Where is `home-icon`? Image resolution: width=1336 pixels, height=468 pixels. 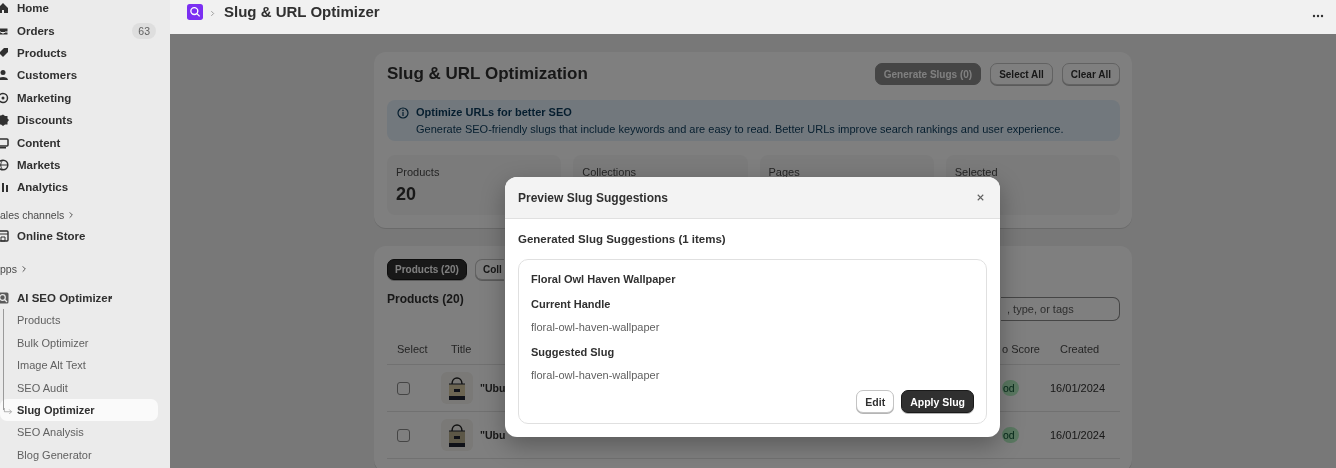
home-icon is located at coordinates (4, 8).